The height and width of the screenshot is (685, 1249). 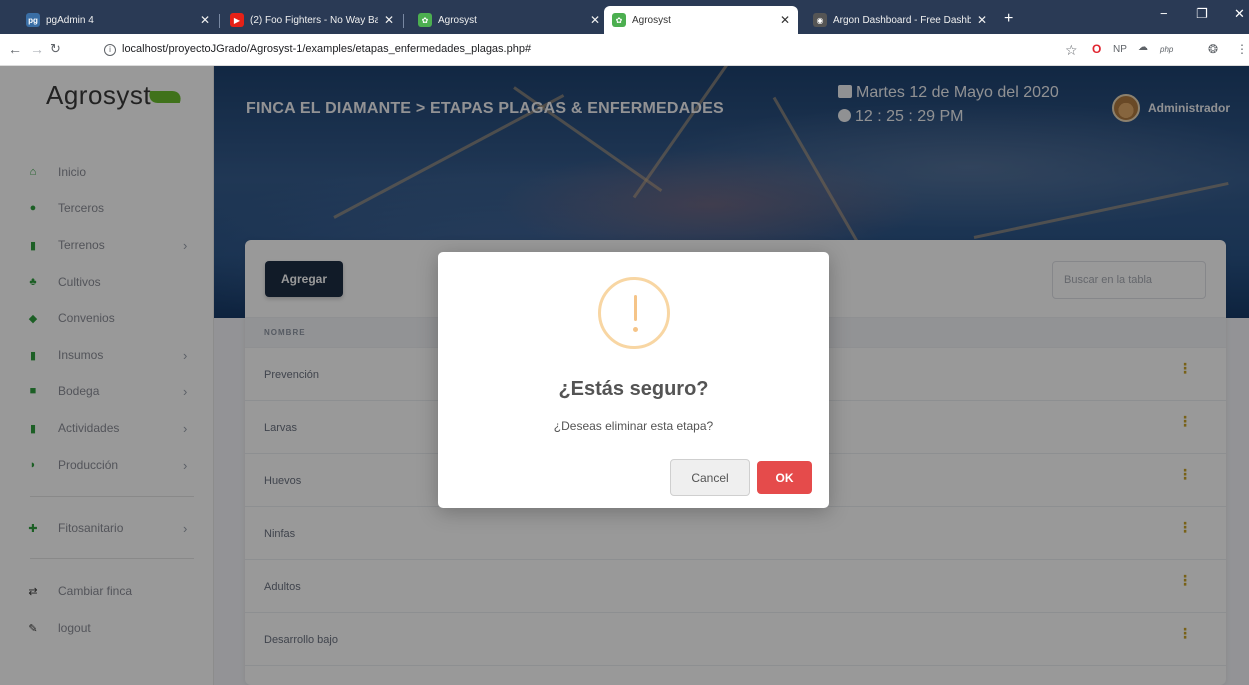 What do you see at coordinates (237, 20) in the screenshot?
I see `youtube-icon: ▶` at bounding box center [237, 20].